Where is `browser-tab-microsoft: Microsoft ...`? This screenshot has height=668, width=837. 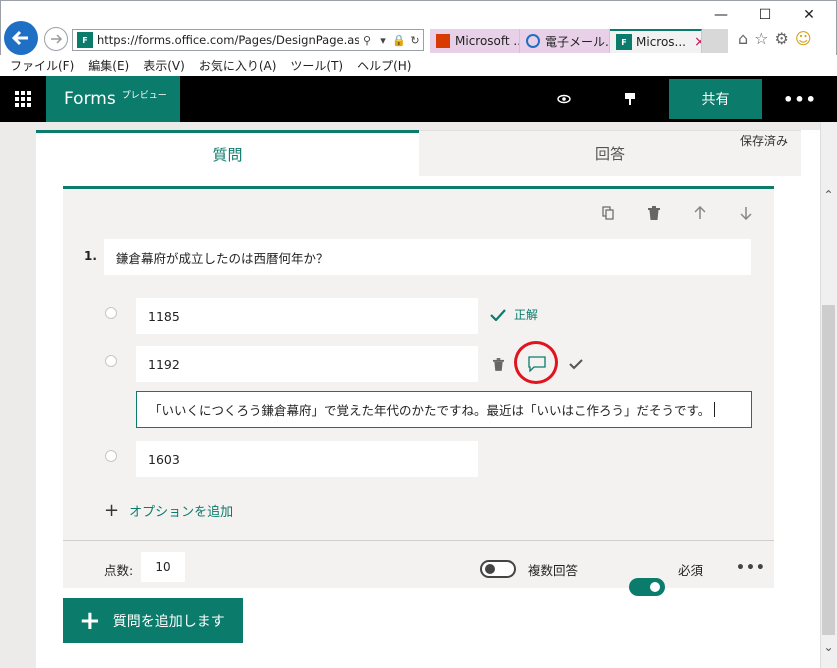 browser-tab-microsoft: Microsoft ... is located at coordinates (475, 41).